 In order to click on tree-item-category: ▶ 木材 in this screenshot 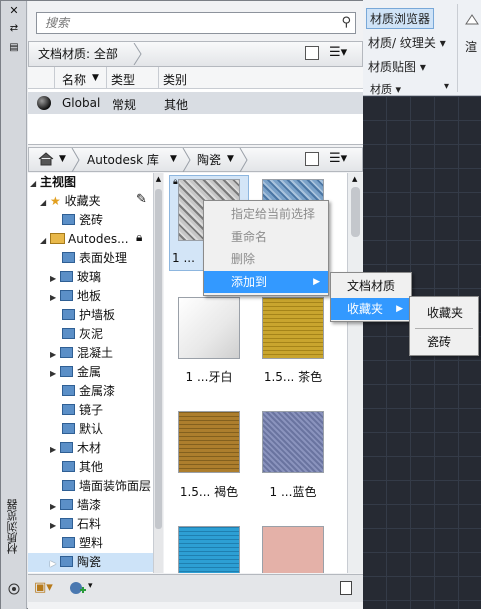, I will do `click(75, 448)`.